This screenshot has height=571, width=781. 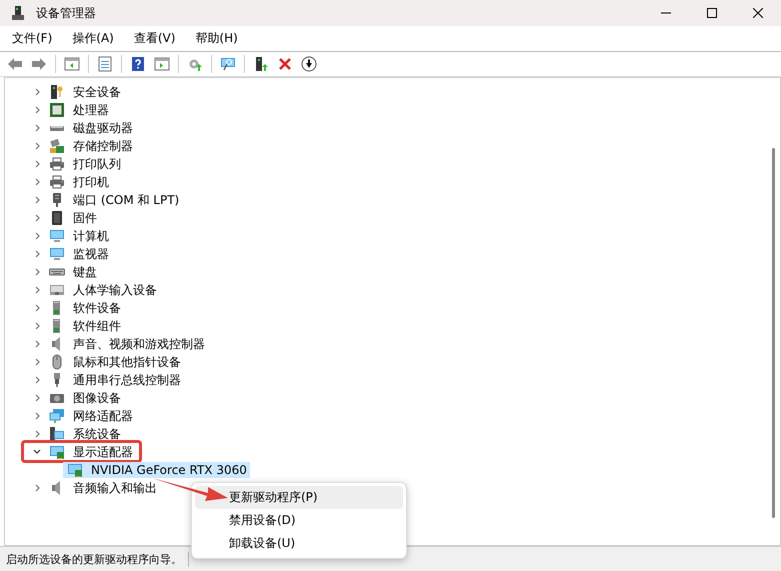 I want to click on status-text: 启动所选设备的更新驱动程序向导。, so click(x=94, y=559).